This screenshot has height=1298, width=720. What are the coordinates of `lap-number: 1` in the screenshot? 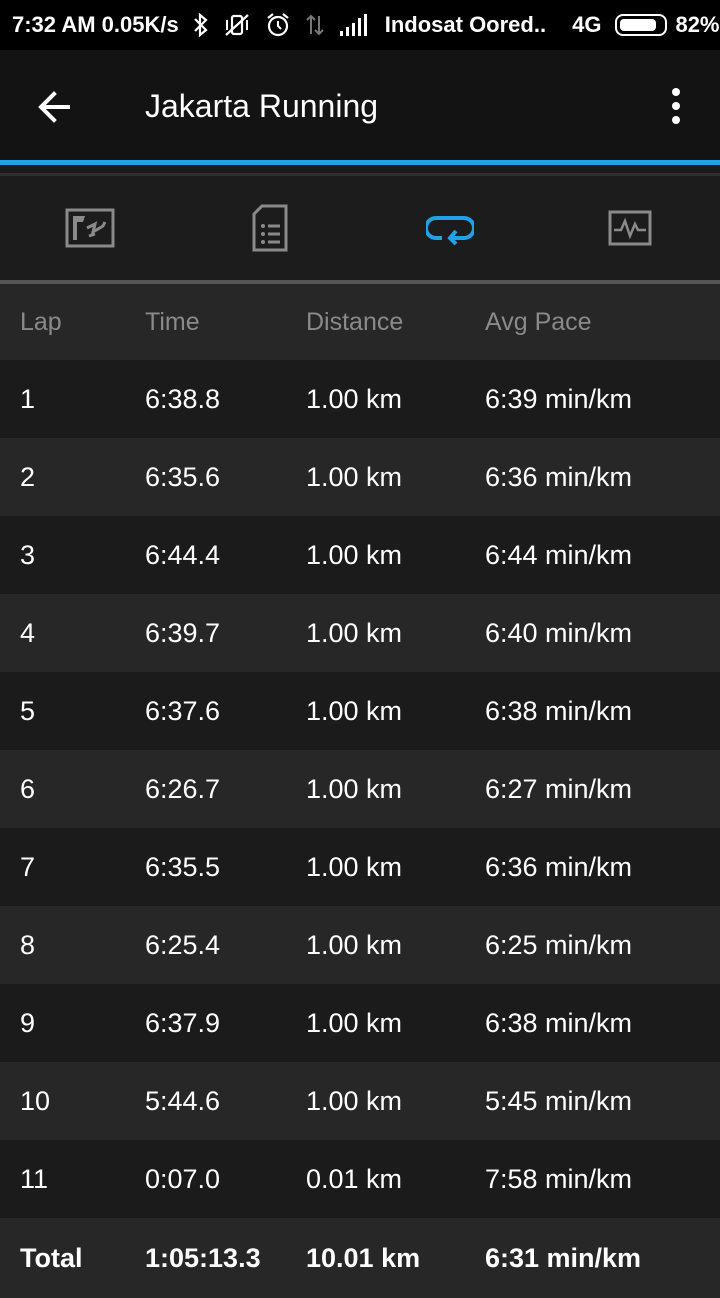 It's located at (28, 399).